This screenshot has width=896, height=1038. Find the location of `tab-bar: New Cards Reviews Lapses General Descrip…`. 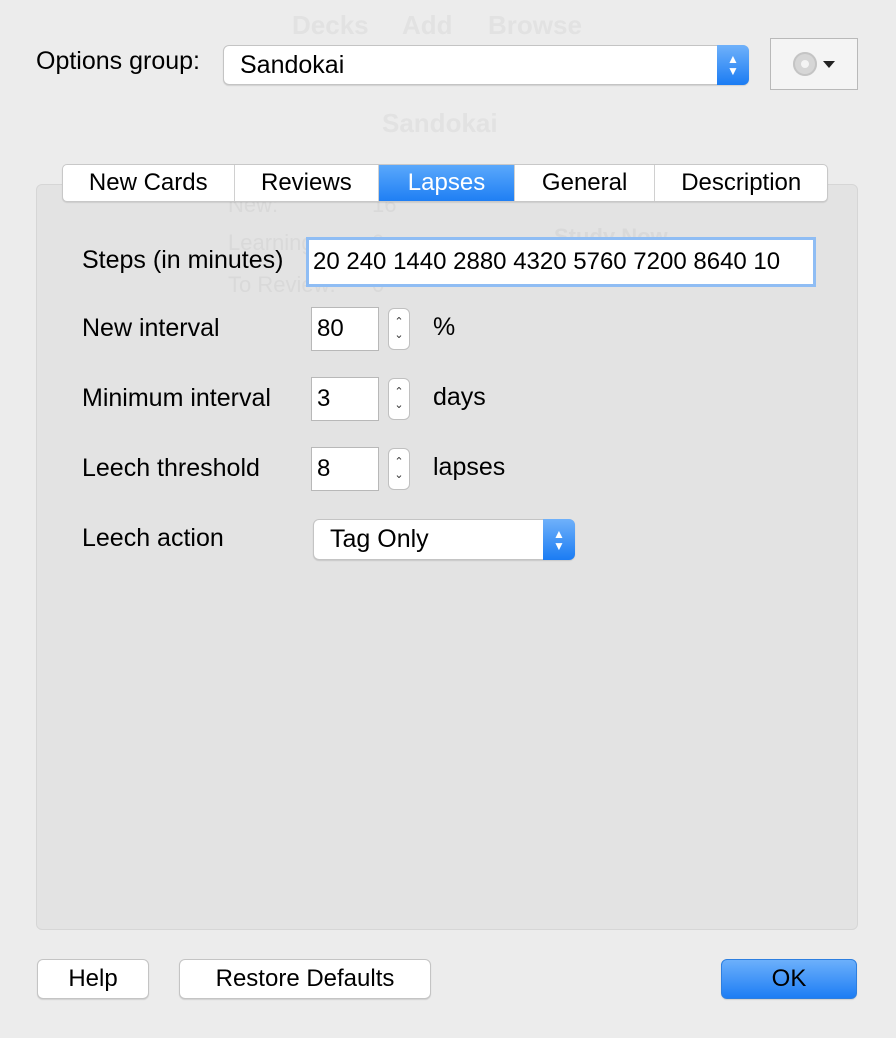

tab-bar: New Cards Reviews Lapses General Descrip… is located at coordinates (445, 183).